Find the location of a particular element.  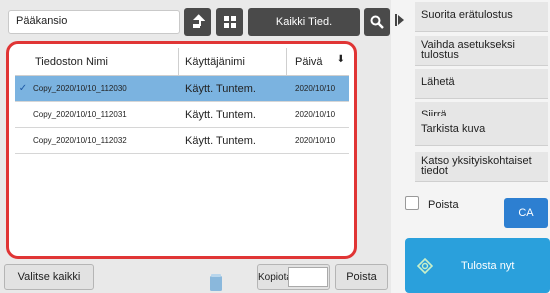

file-name: Copy_2020/10/10_112031 is located at coordinates (80, 114).